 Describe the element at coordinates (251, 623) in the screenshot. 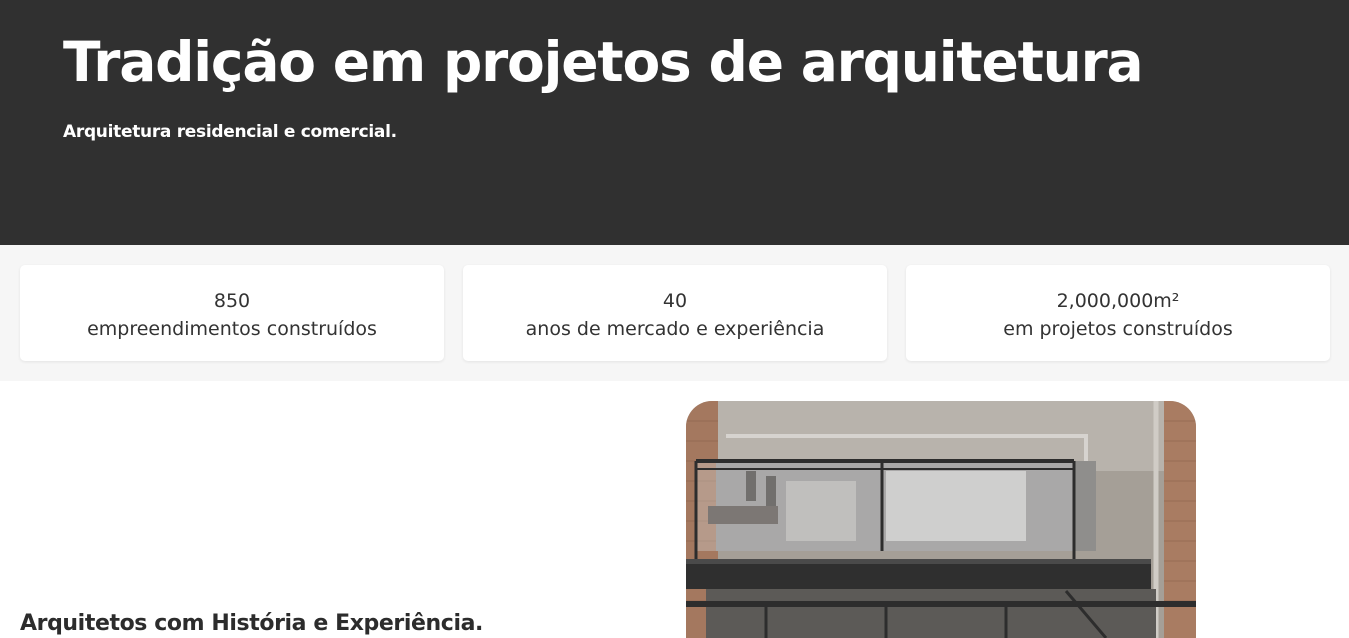

I see `about-heading: Arquitetos com História e Experiência.` at that location.